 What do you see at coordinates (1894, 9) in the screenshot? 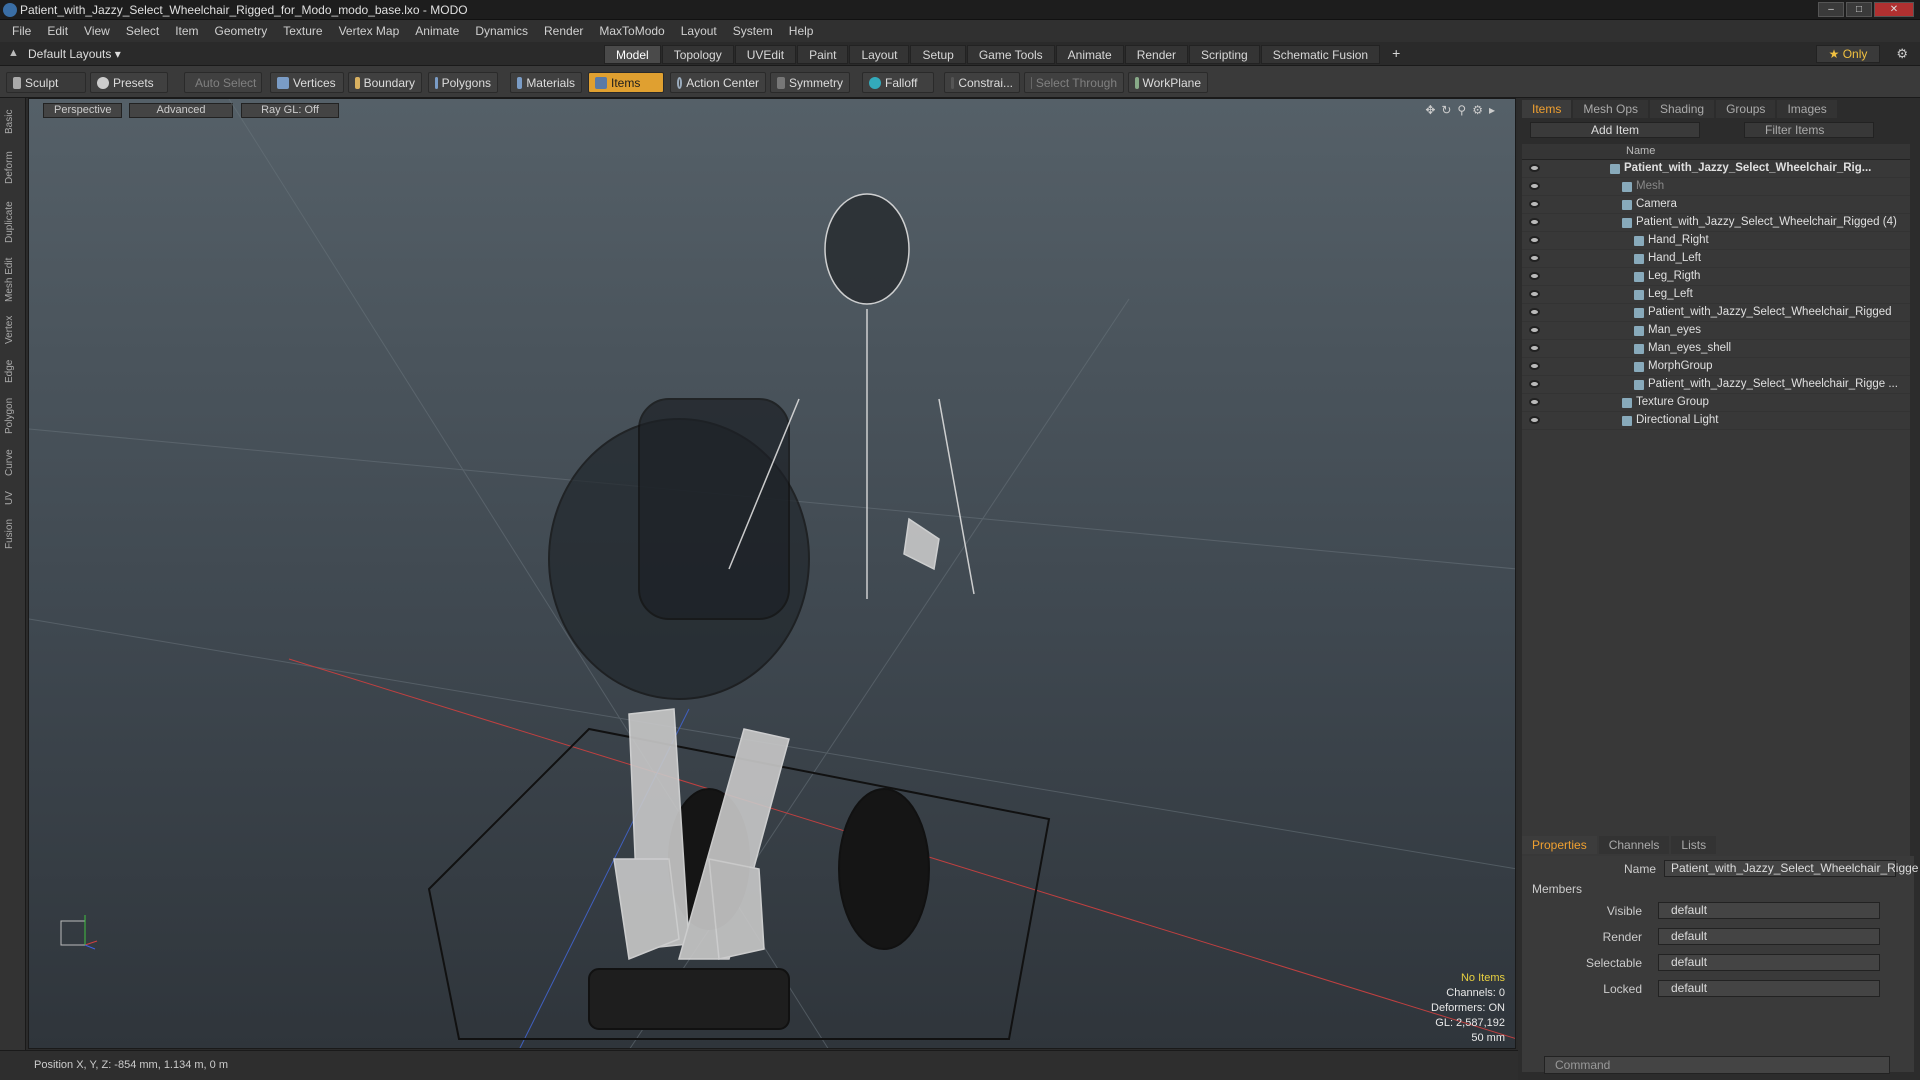
I see `close-button: ✕` at bounding box center [1894, 9].